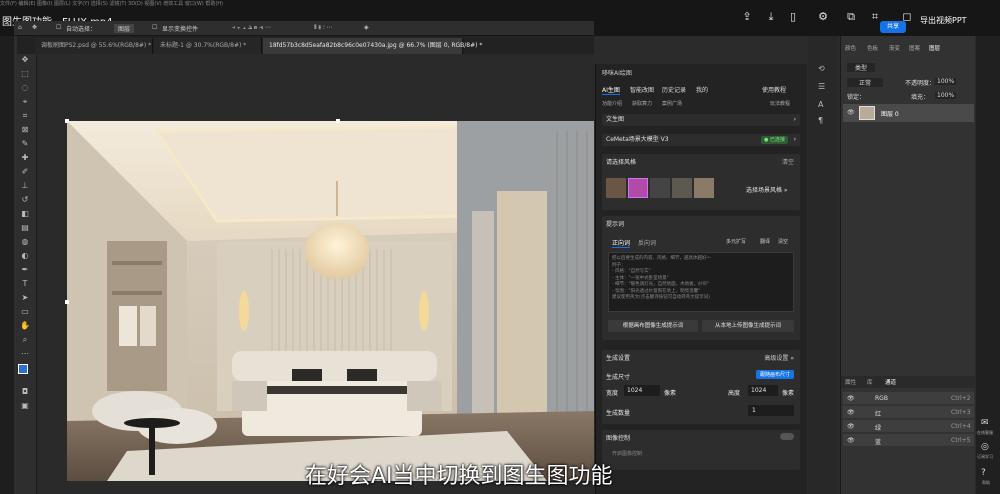 The height and width of the screenshot is (494, 1000). Describe the element at coordinates (943, 20) in the screenshot. I see `export-video-ppt-button: 导出视频PPT` at that location.